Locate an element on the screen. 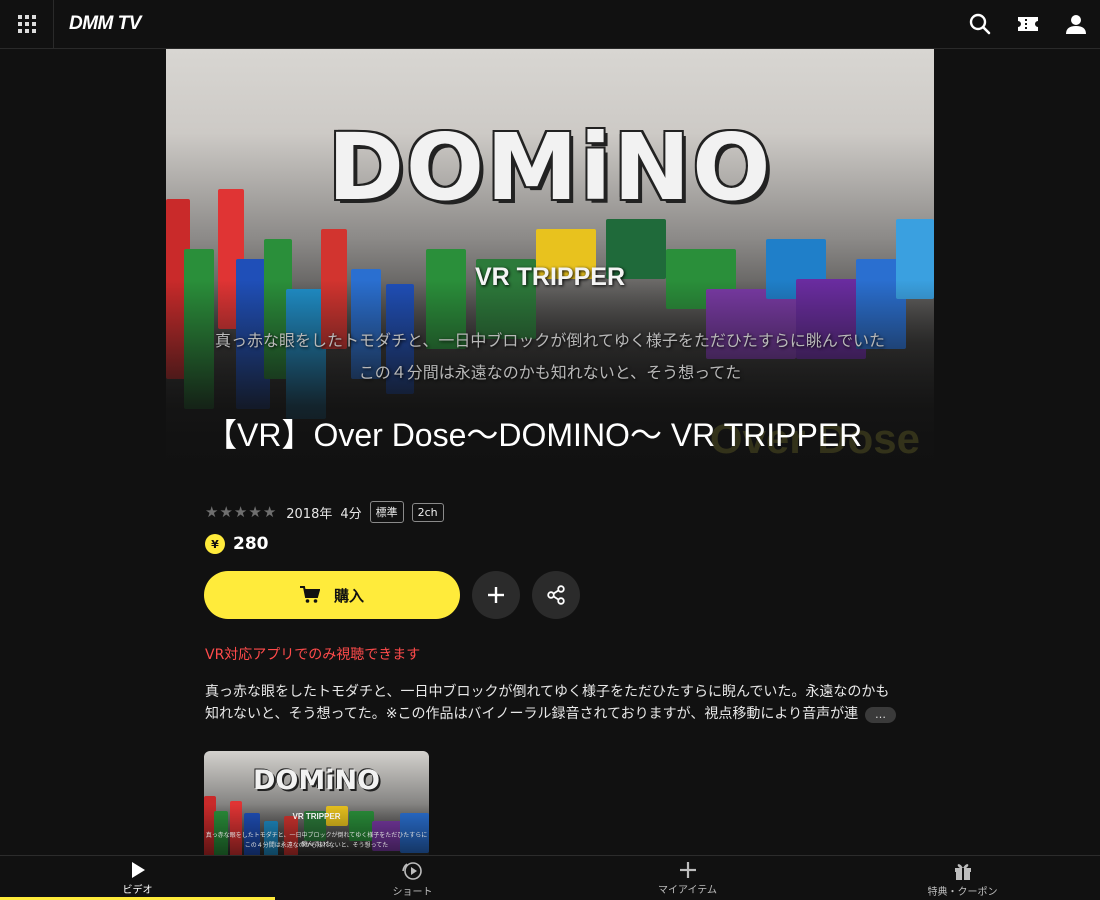  buy-button: 購入 is located at coordinates (332, 595).